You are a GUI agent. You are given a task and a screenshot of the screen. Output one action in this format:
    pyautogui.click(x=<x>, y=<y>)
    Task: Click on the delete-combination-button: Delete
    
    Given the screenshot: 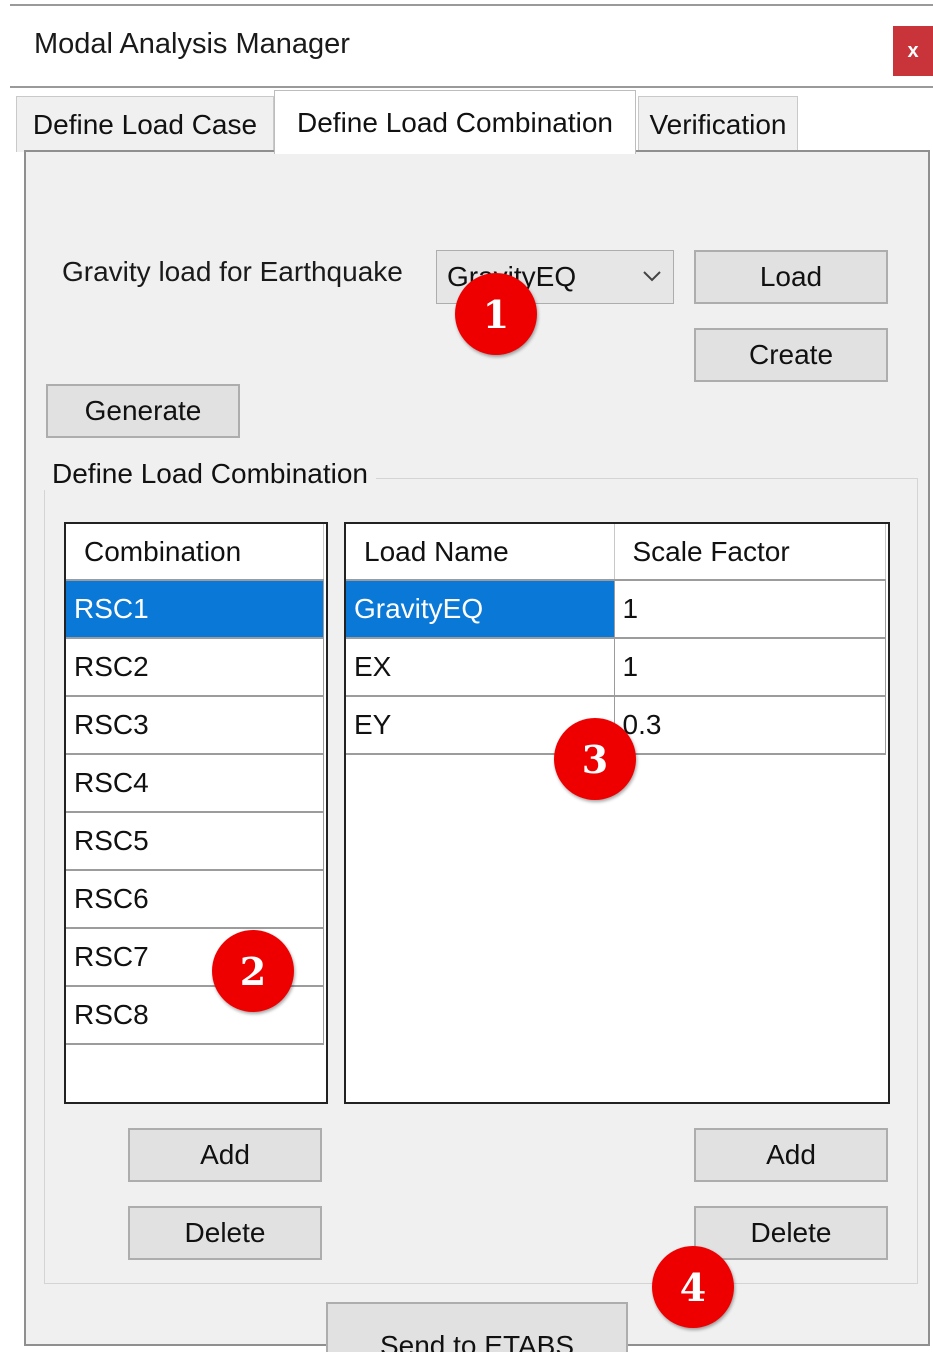 What is the action you would take?
    pyautogui.click(x=225, y=1233)
    